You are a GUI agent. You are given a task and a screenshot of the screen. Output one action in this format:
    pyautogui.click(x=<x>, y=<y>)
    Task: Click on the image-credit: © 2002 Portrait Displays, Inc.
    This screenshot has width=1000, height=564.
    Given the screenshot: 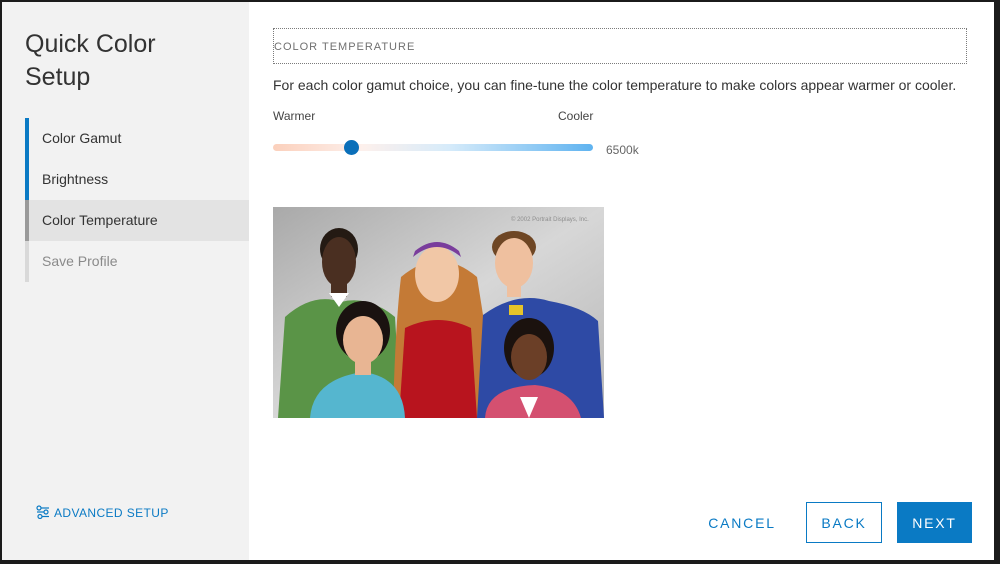 What is the action you would take?
    pyautogui.click(x=550, y=219)
    